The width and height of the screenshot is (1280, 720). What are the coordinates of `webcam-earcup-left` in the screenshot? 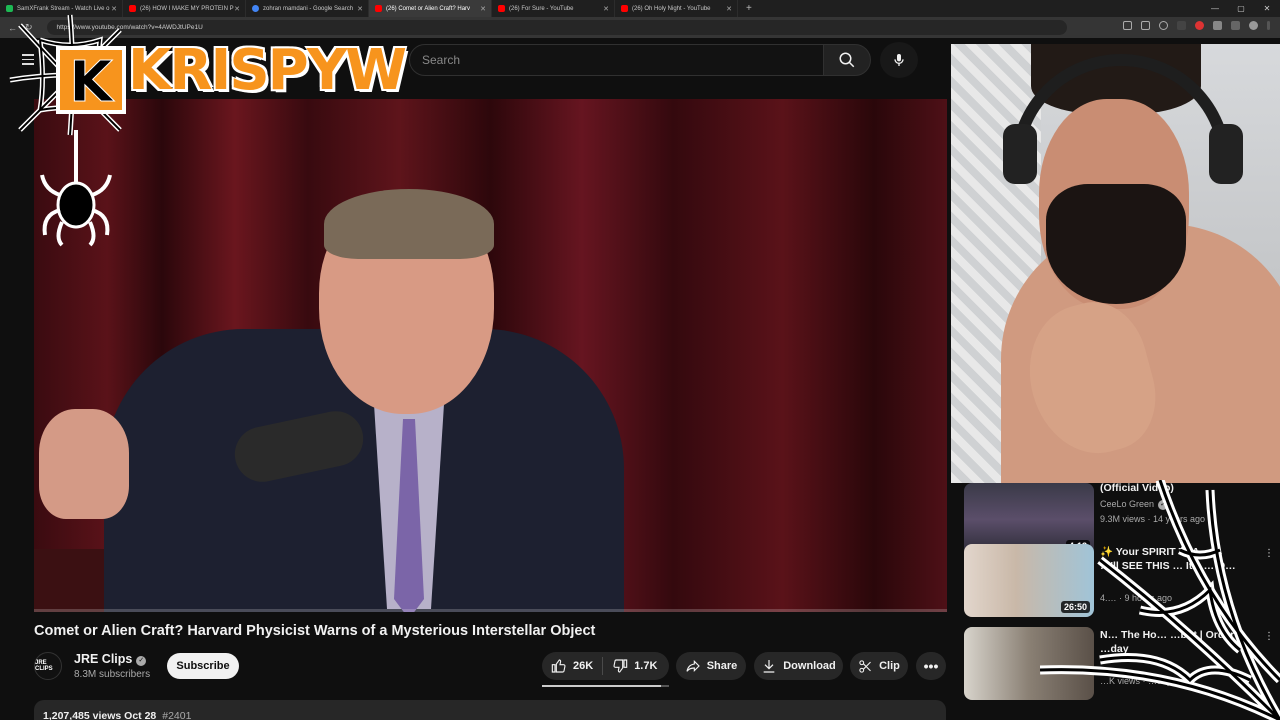 It's located at (1020, 154).